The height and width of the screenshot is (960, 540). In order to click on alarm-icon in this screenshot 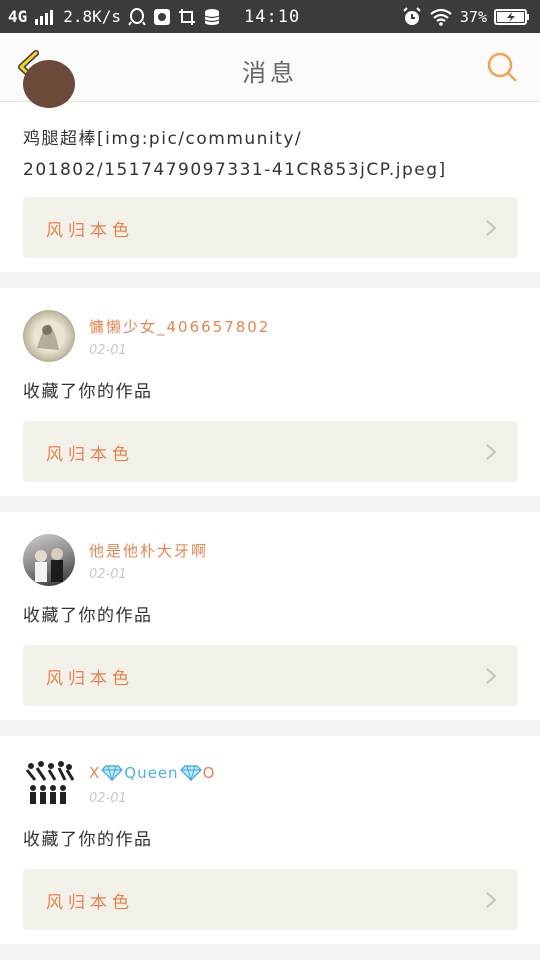, I will do `click(412, 17)`.